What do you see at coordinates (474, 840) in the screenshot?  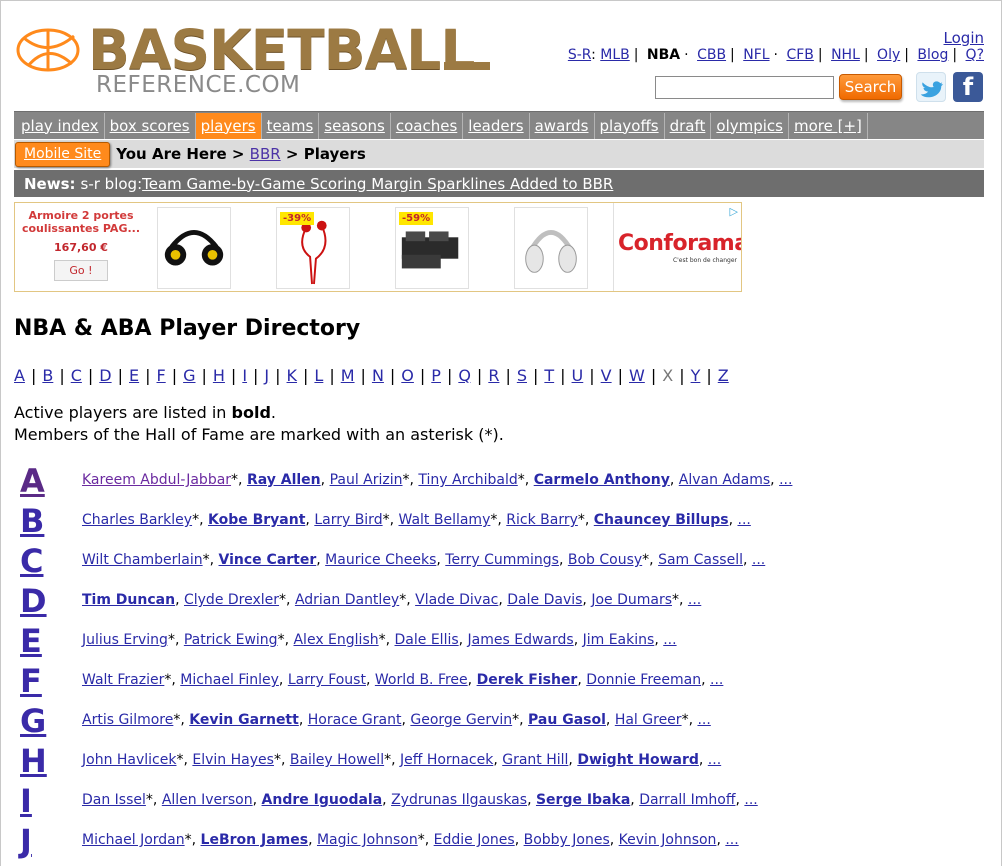 I see `player-link: Eddie Jones` at bounding box center [474, 840].